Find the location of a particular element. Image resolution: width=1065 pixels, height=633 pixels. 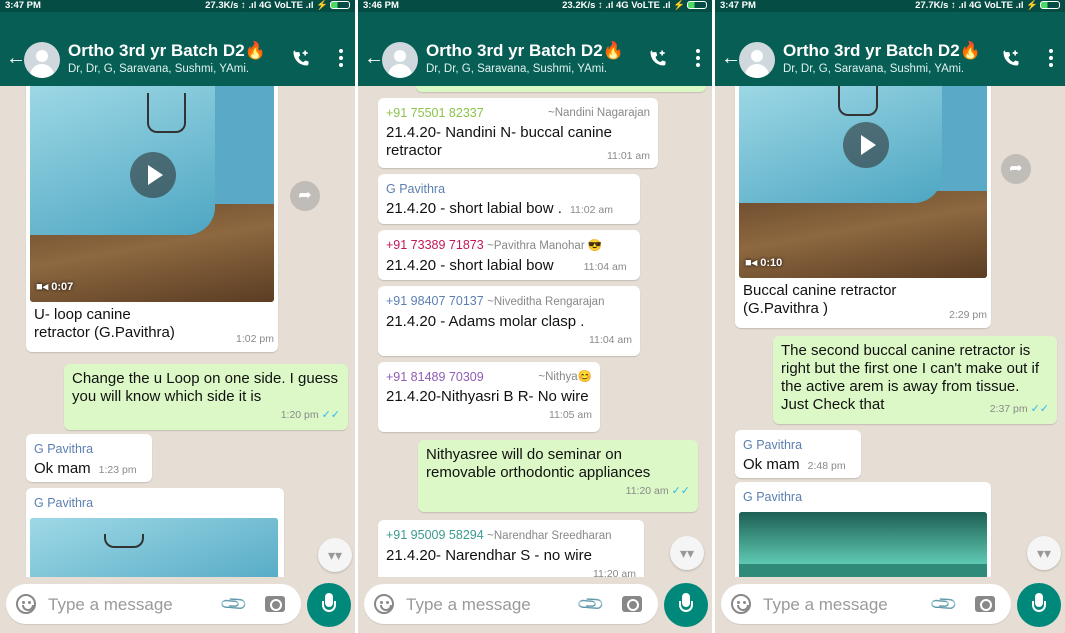

message-time: 2:48 pm is located at coordinates (826, 466).